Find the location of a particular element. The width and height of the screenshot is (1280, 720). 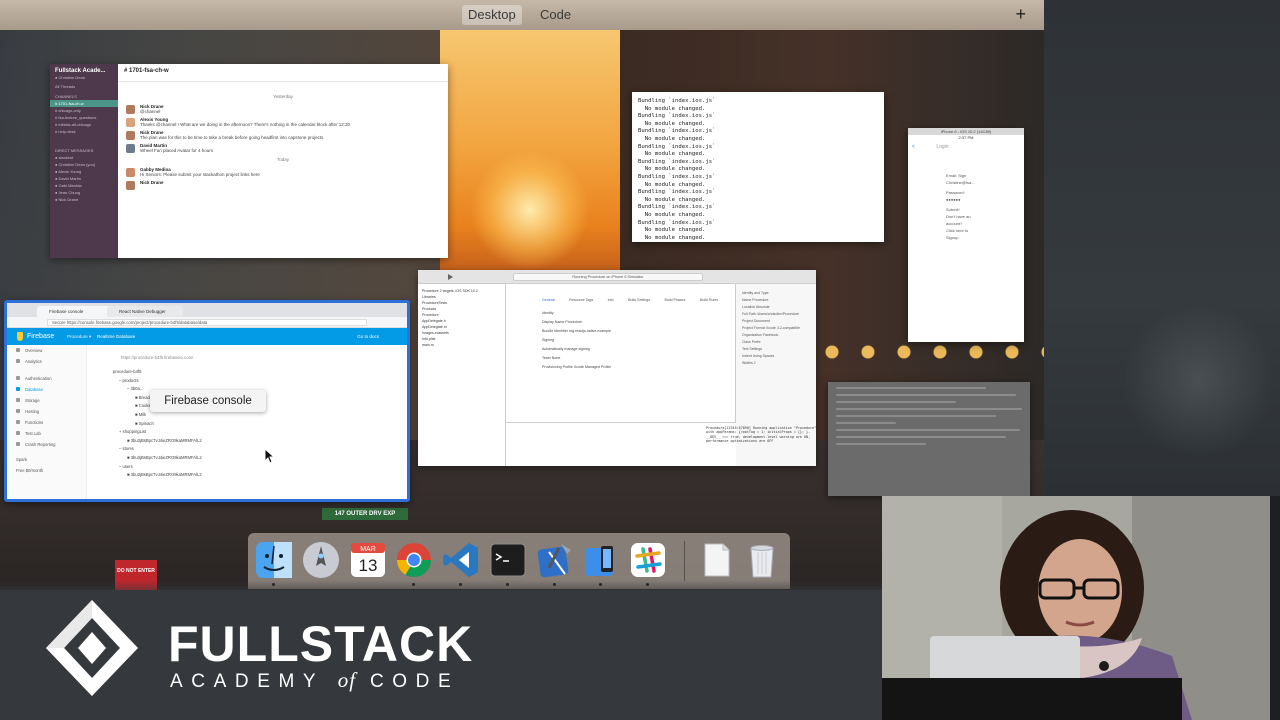

fullstack-logo-icon is located at coordinates (92, 648).